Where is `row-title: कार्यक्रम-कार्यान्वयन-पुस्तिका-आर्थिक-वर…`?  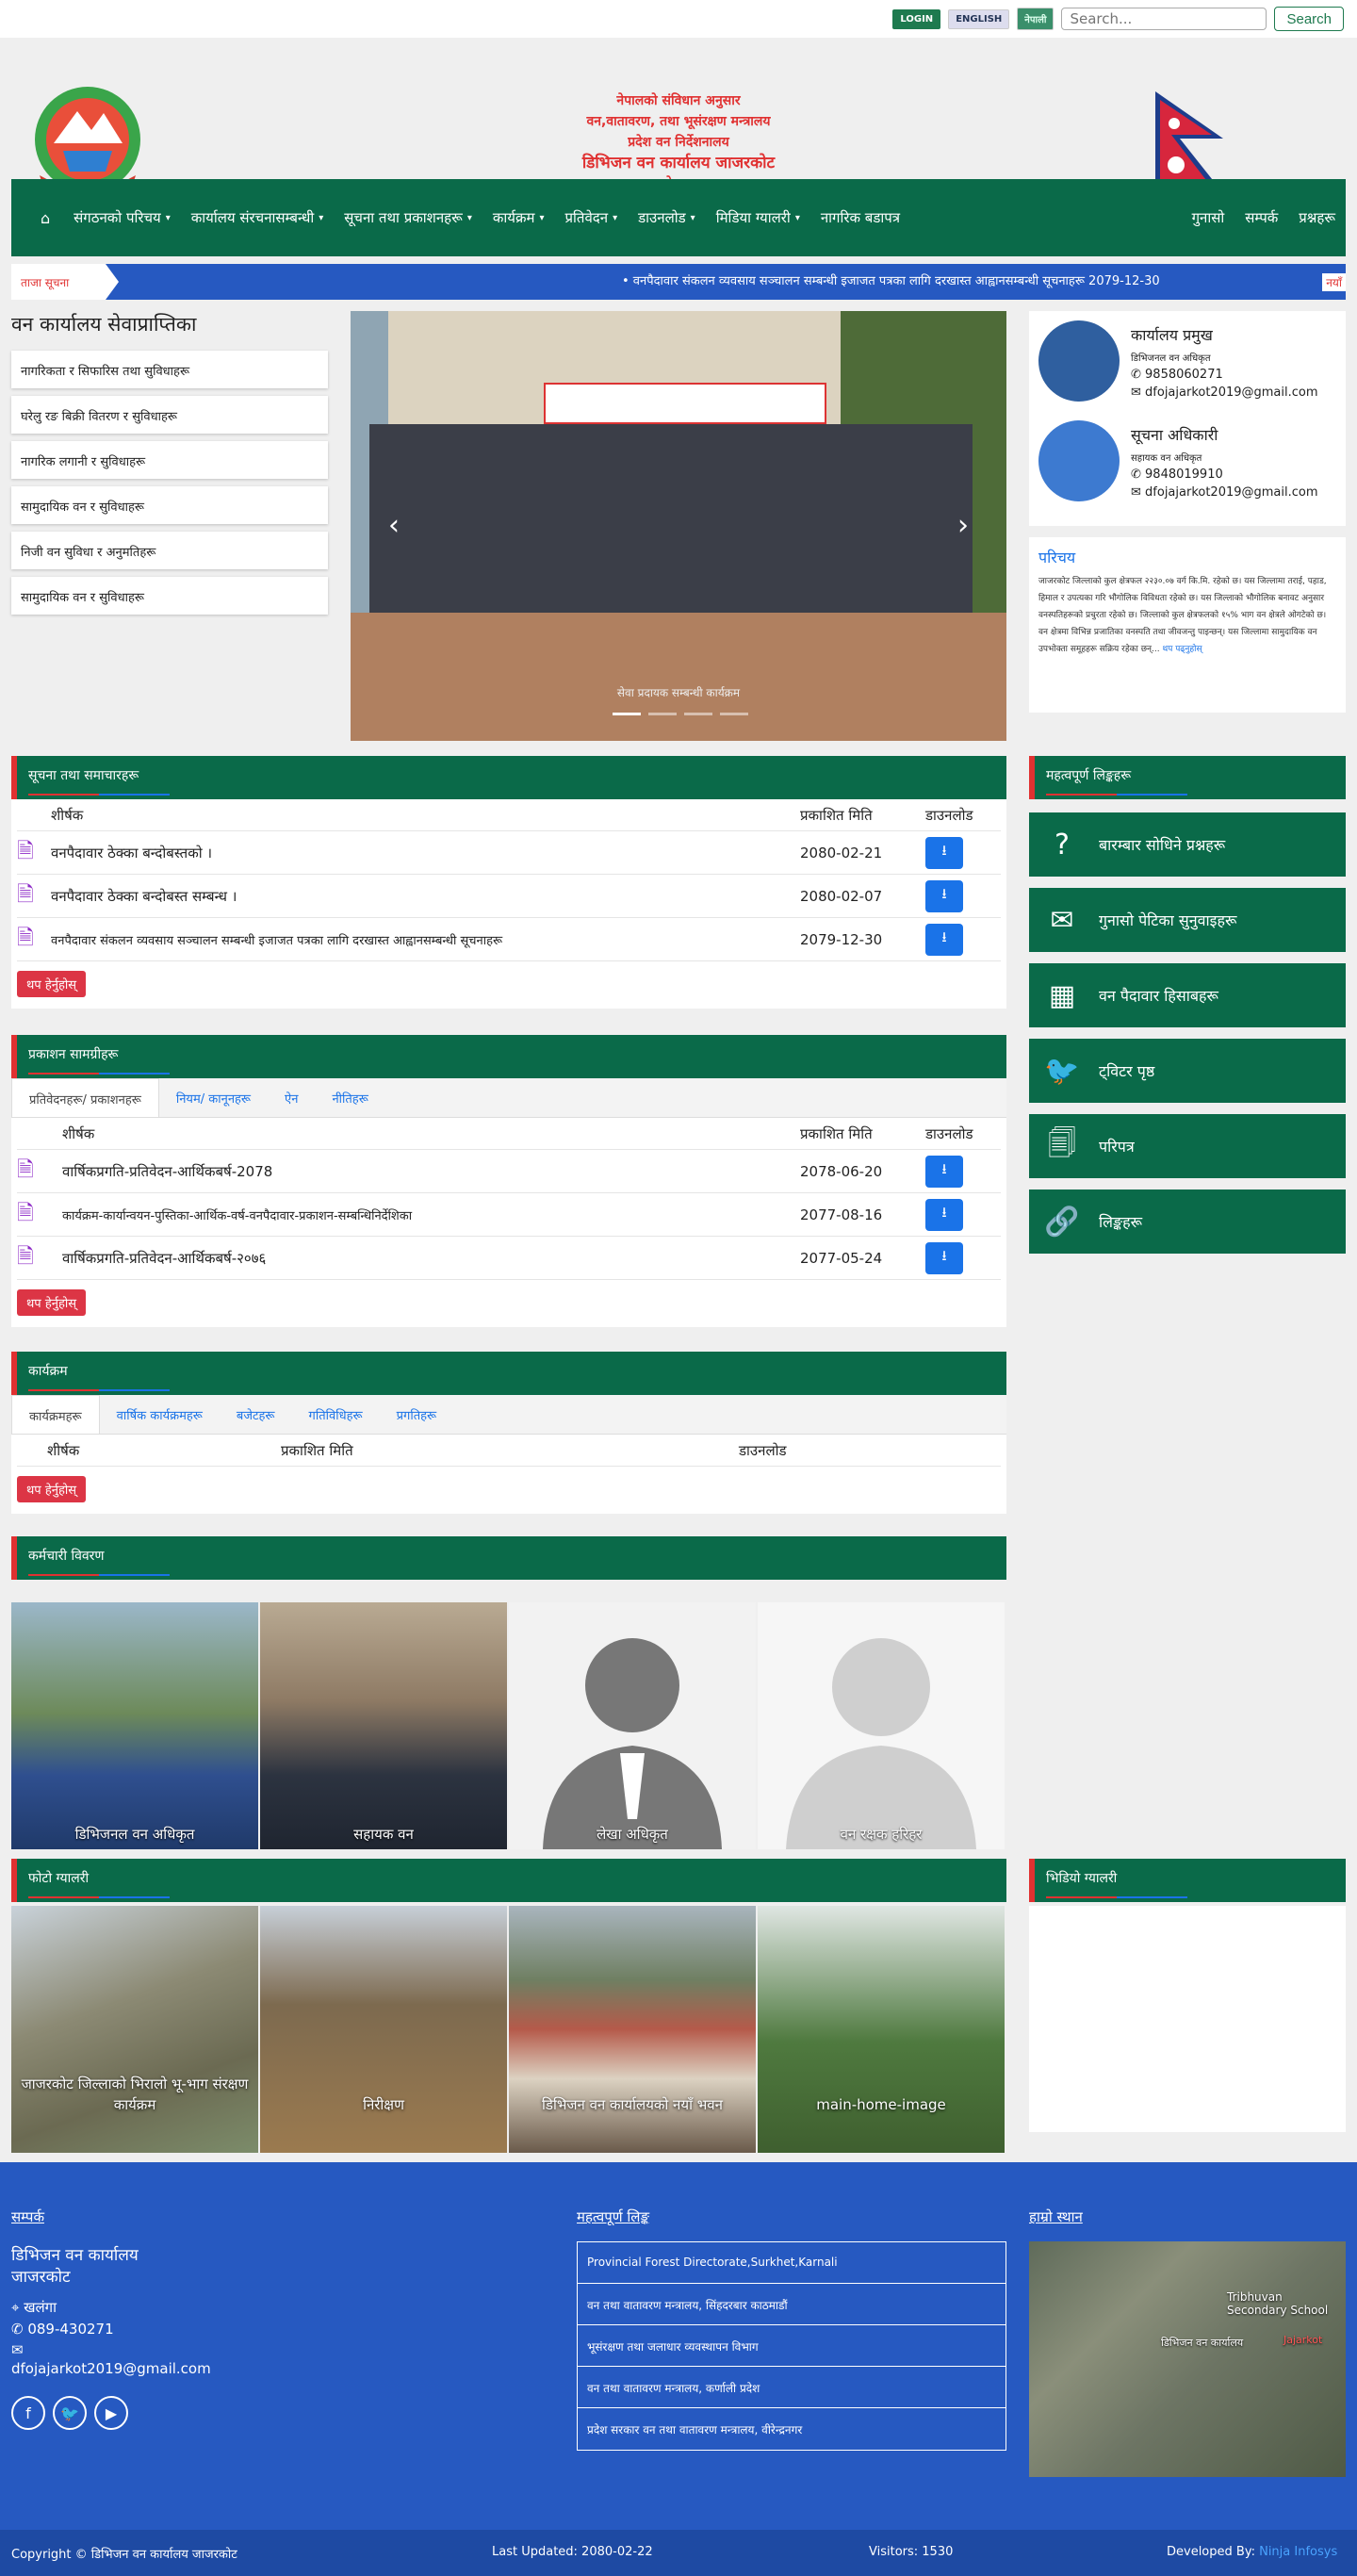
row-title: कार्यक्रम-कार्यान्वयन-पुस्तिका-आर्थिक-वर… is located at coordinates (431, 1214).